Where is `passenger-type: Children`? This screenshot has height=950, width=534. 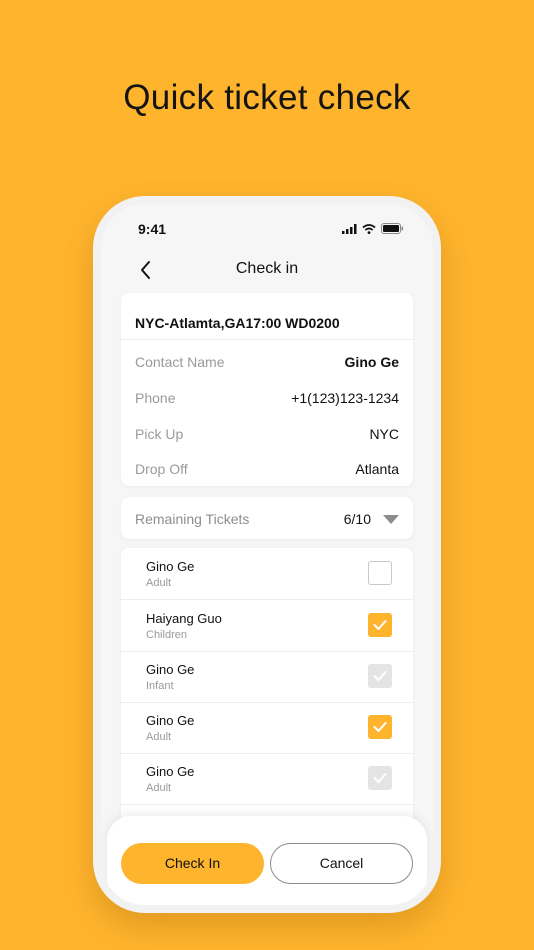 passenger-type: Children is located at coordinates (166, 635).